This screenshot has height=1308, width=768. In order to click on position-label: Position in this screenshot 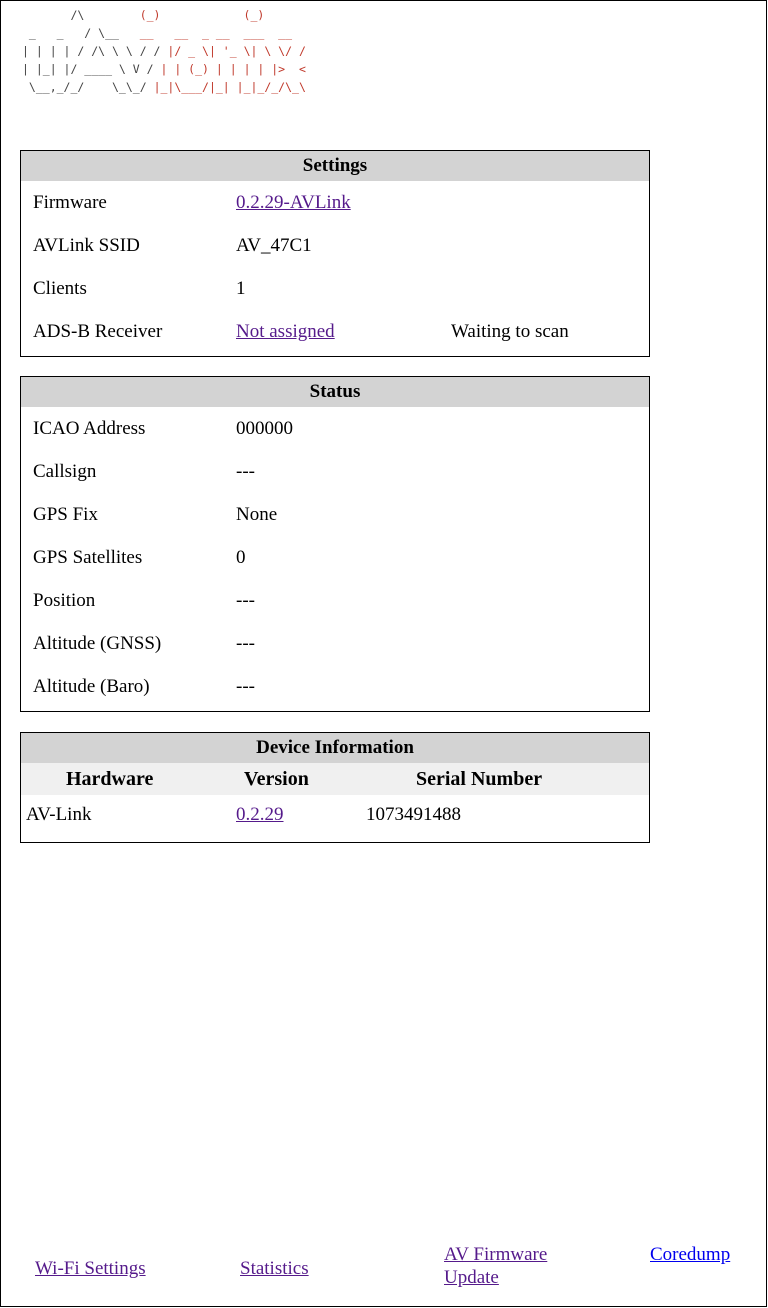, I will do `click(64, 600)`.